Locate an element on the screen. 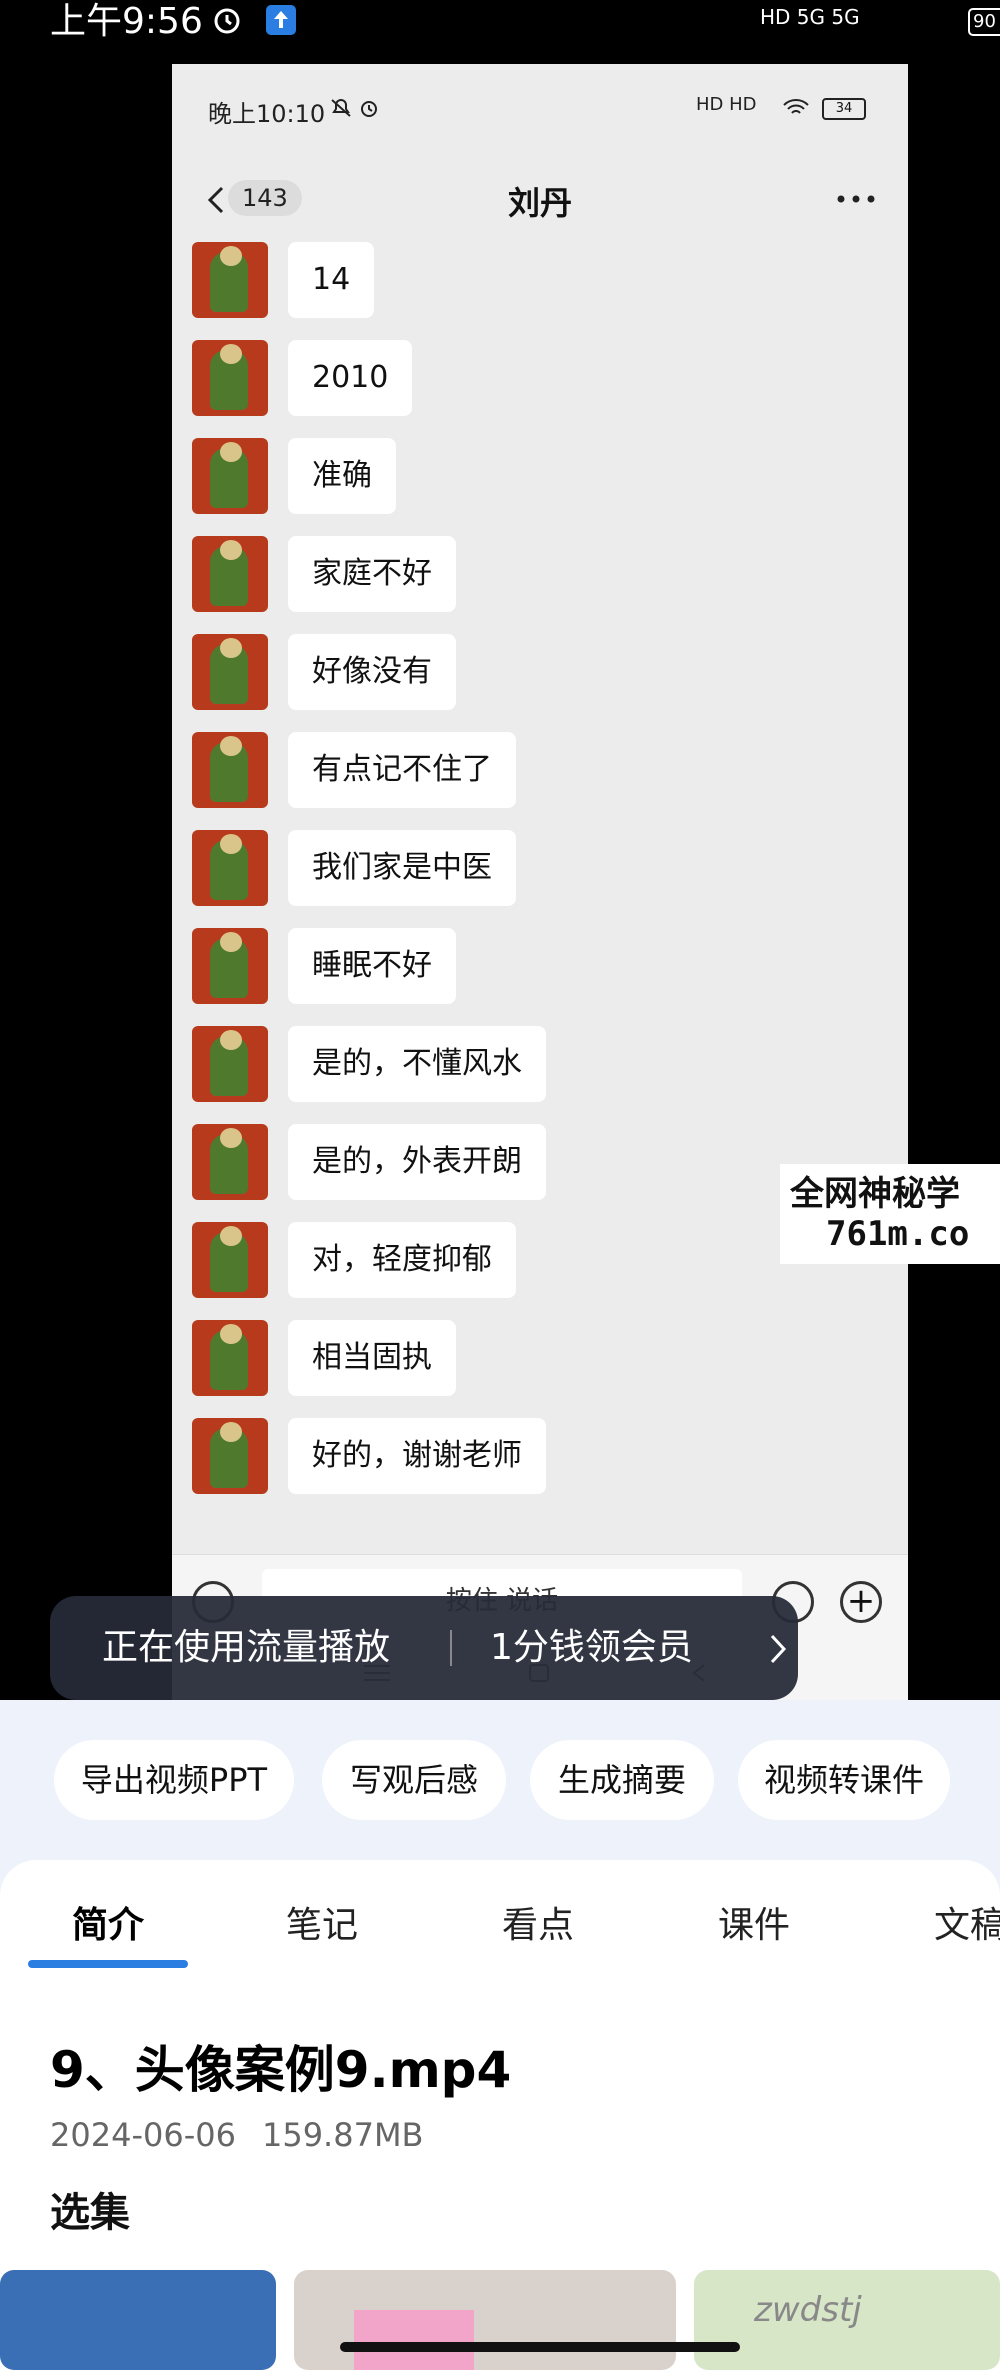 The image size is (1000, 2370). membership-offer-link: 1分钱领会员 is located at coordinates (591, 1648).